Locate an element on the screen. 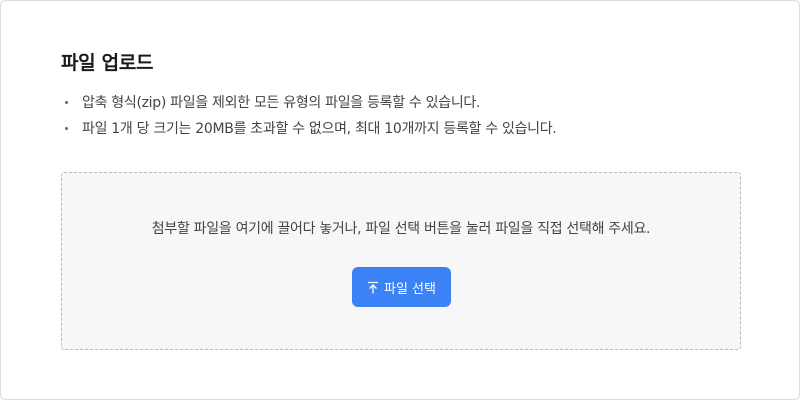  upload-icon is located at coordinates (373, 287).